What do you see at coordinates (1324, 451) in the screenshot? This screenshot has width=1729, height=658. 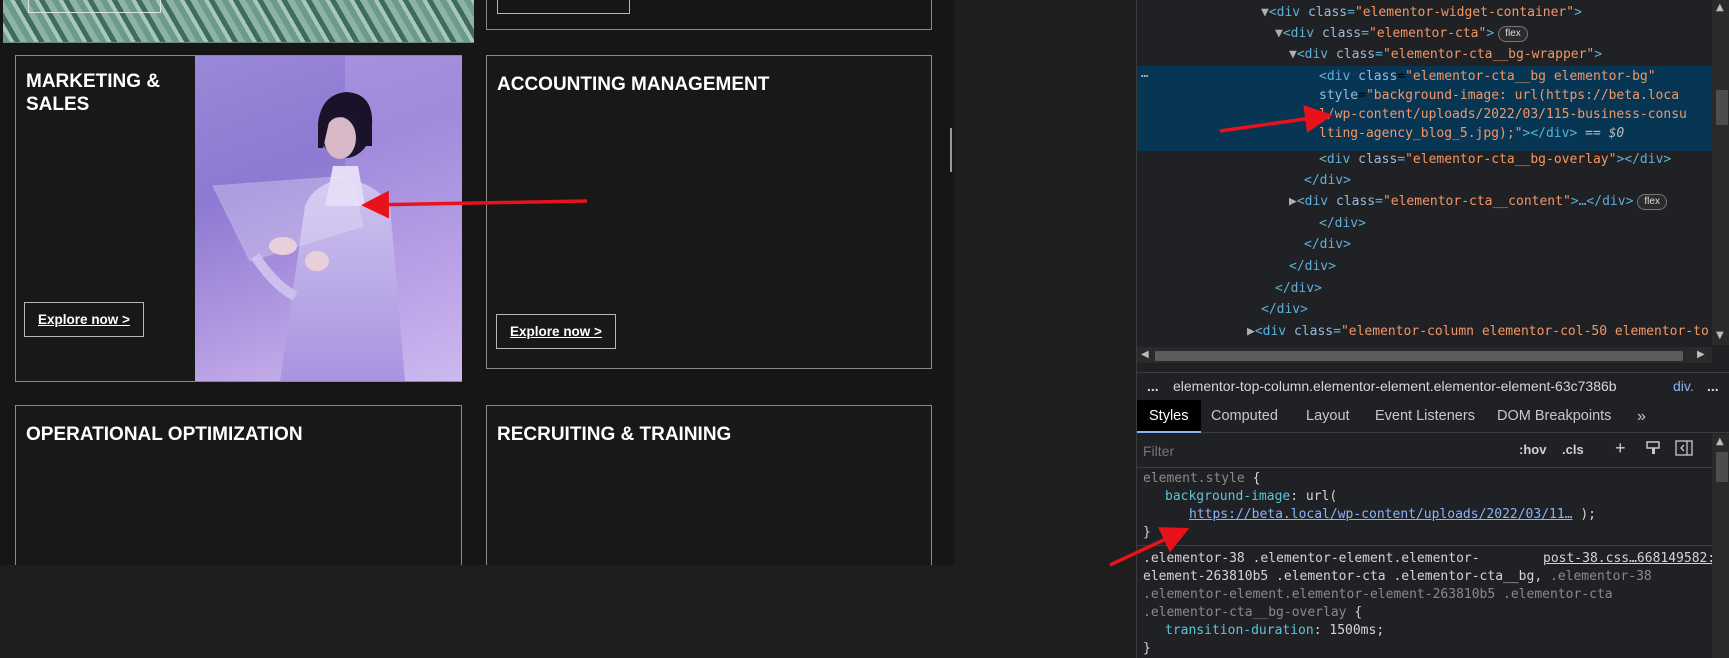 I see `styles-filter-input` at bounding box center [1324, 451].